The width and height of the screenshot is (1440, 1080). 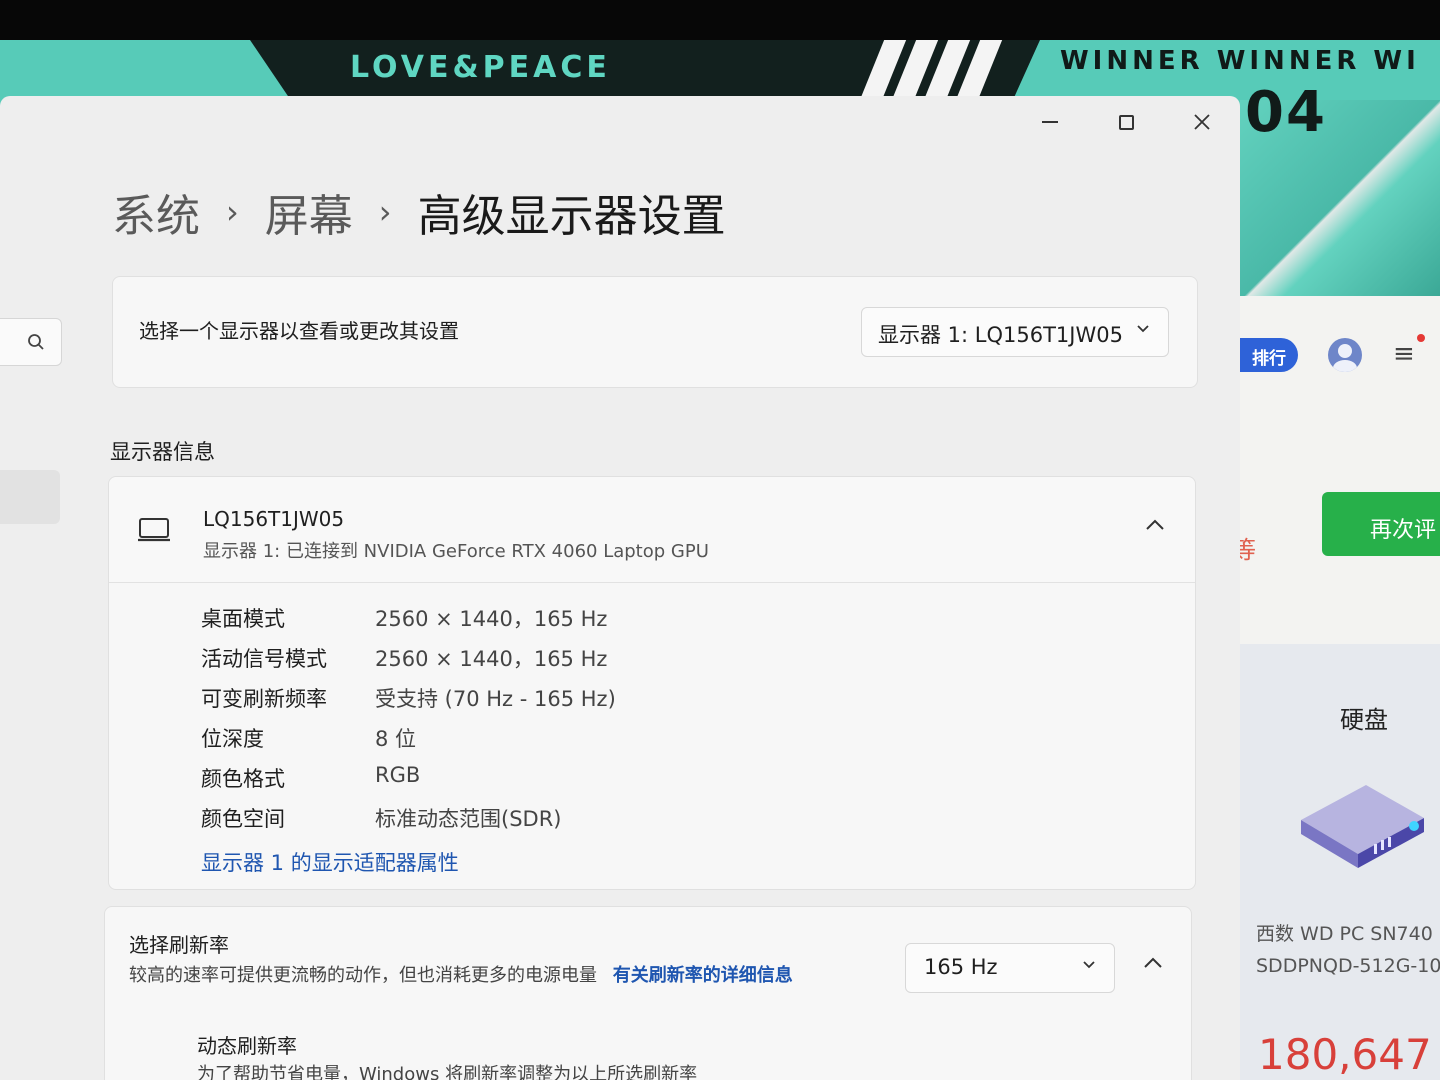 What do you see at coordinates (1345, 1054) in the screenshot?
I see `product-price: 180,647` at bounding box center [1345, 1054].